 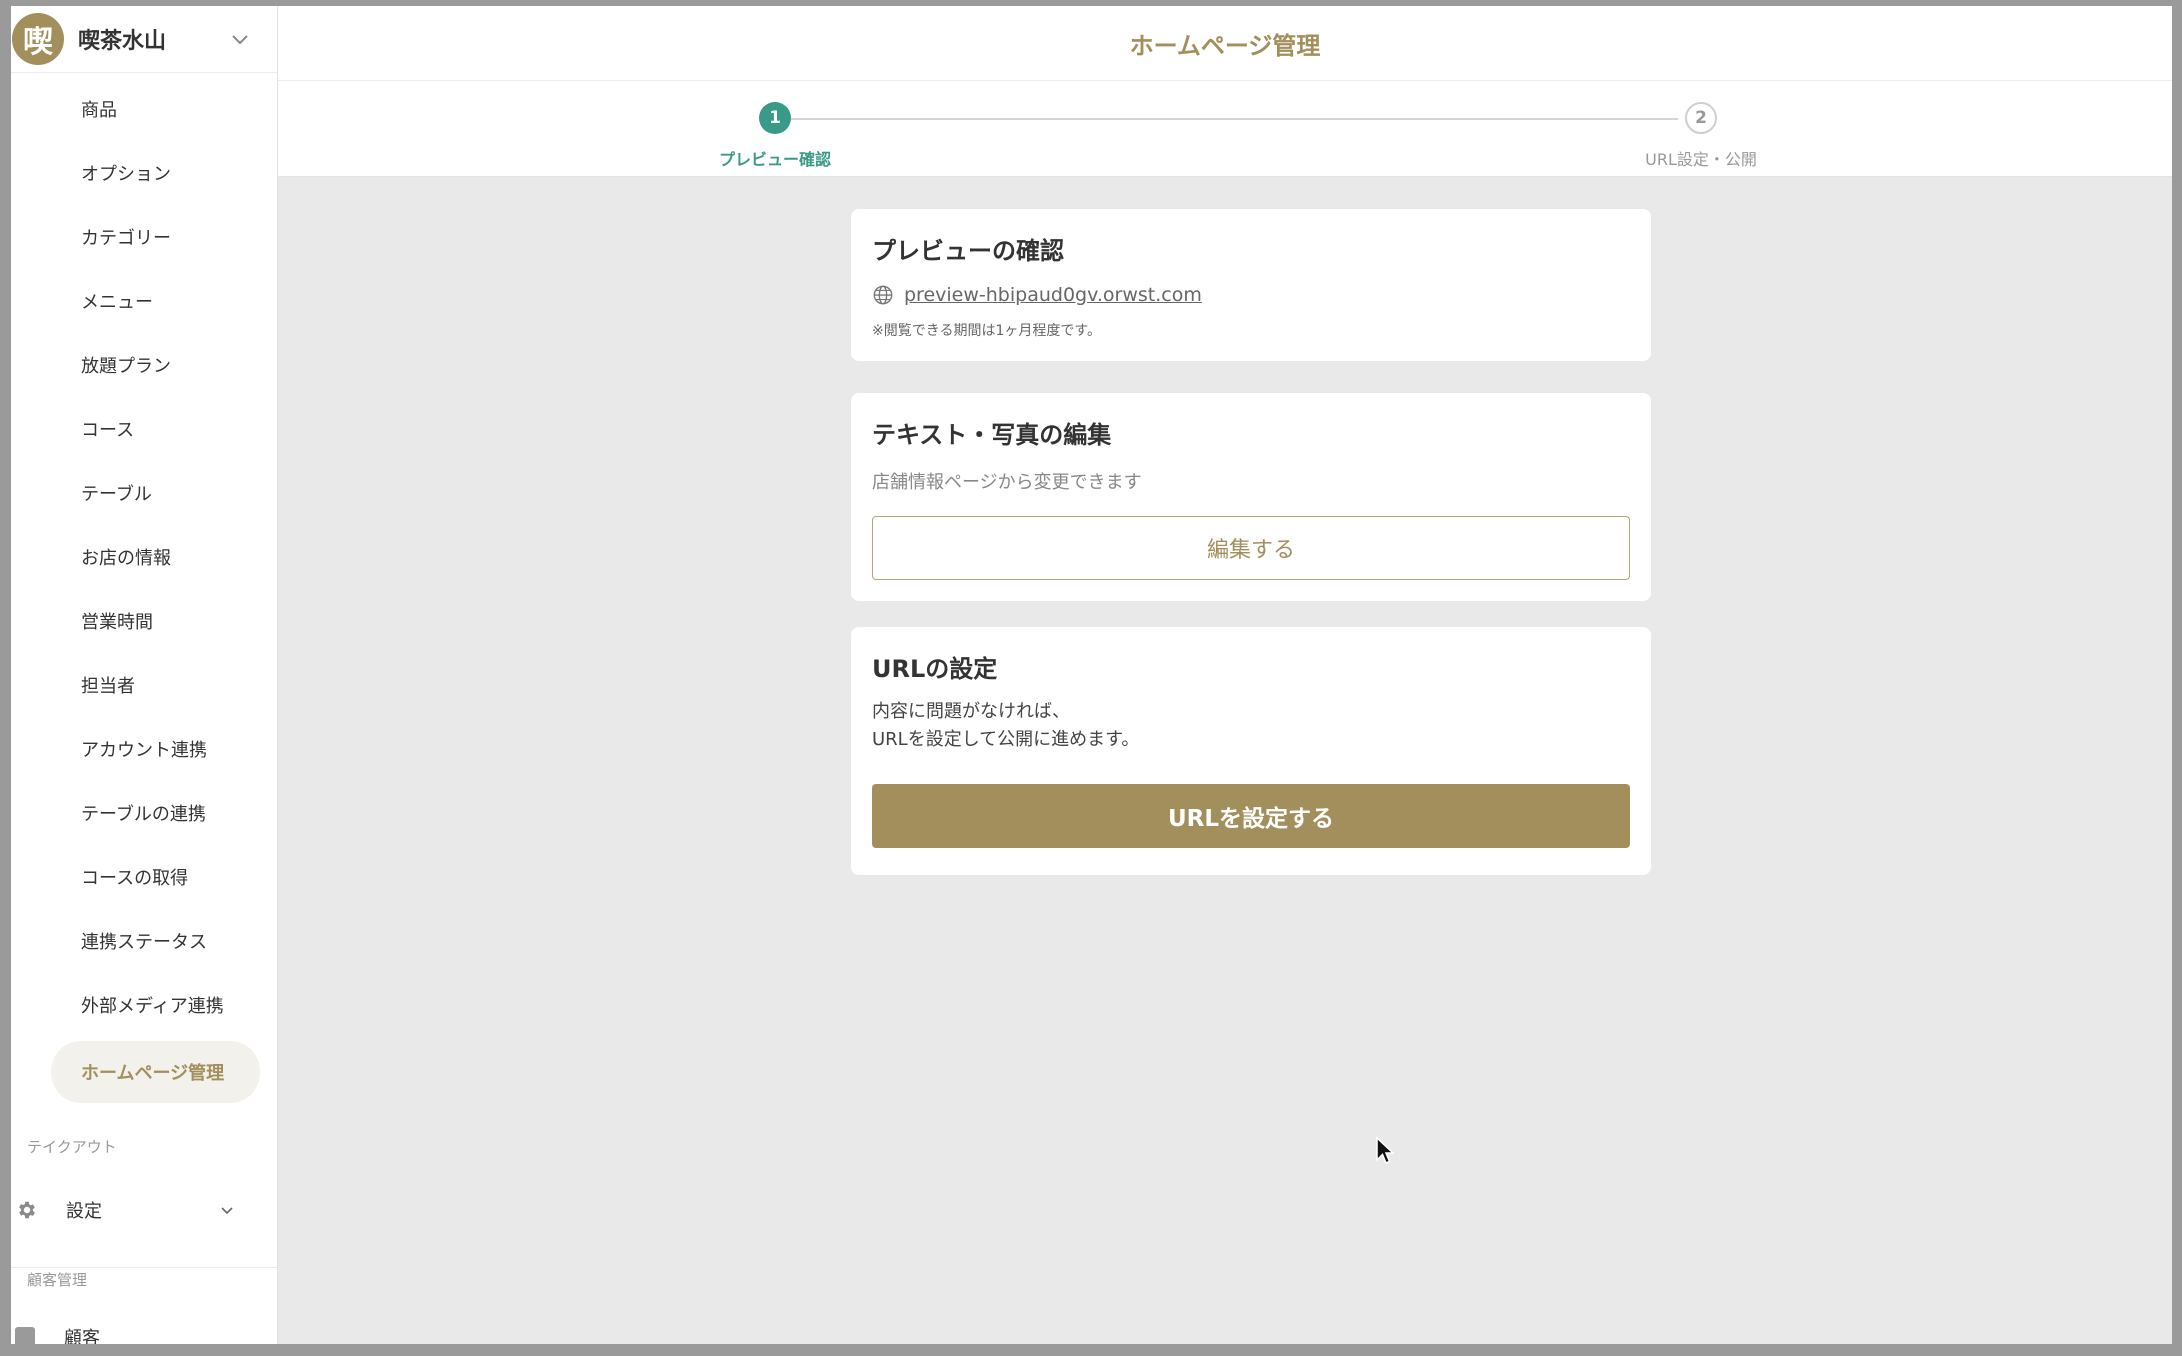 I want to click on sidebar-item-tables: テーブル, so click(x=144, y=493).